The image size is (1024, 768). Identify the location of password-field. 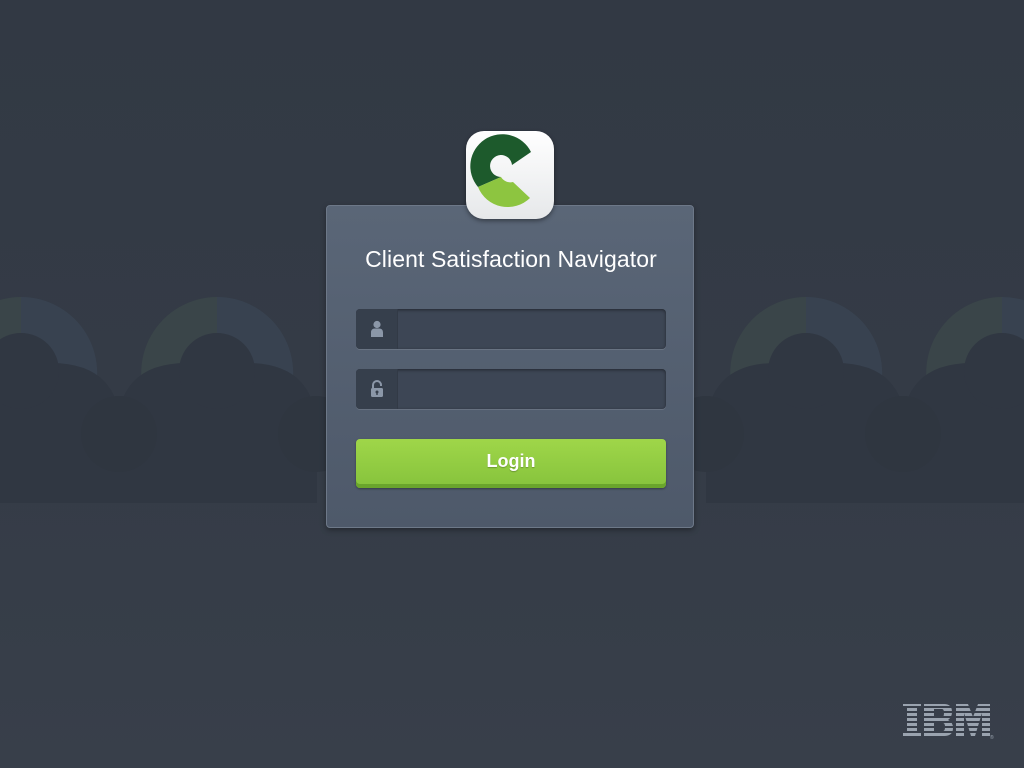
(511, 389).